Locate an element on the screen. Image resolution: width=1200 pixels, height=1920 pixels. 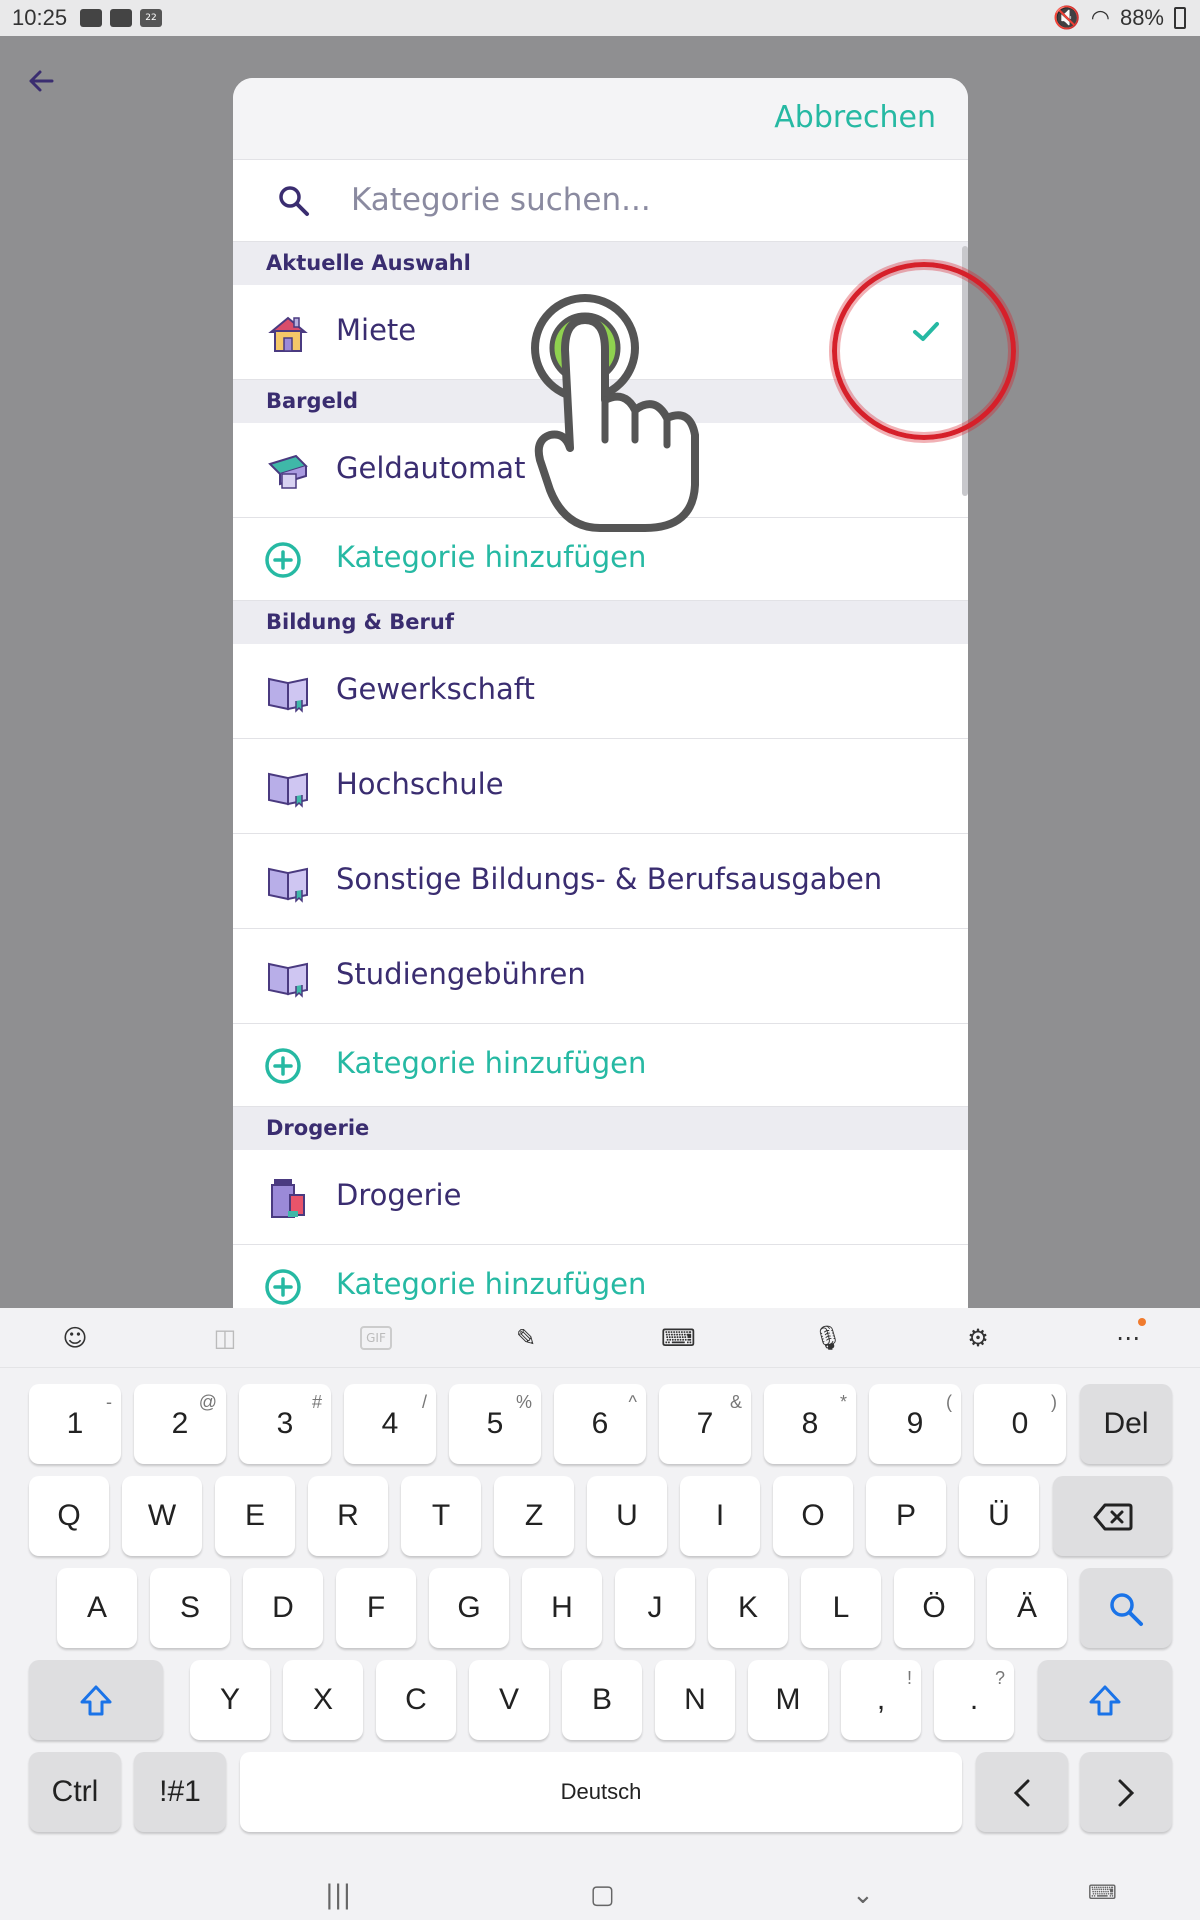
key-label: L is located at coordinates (841, 1607).